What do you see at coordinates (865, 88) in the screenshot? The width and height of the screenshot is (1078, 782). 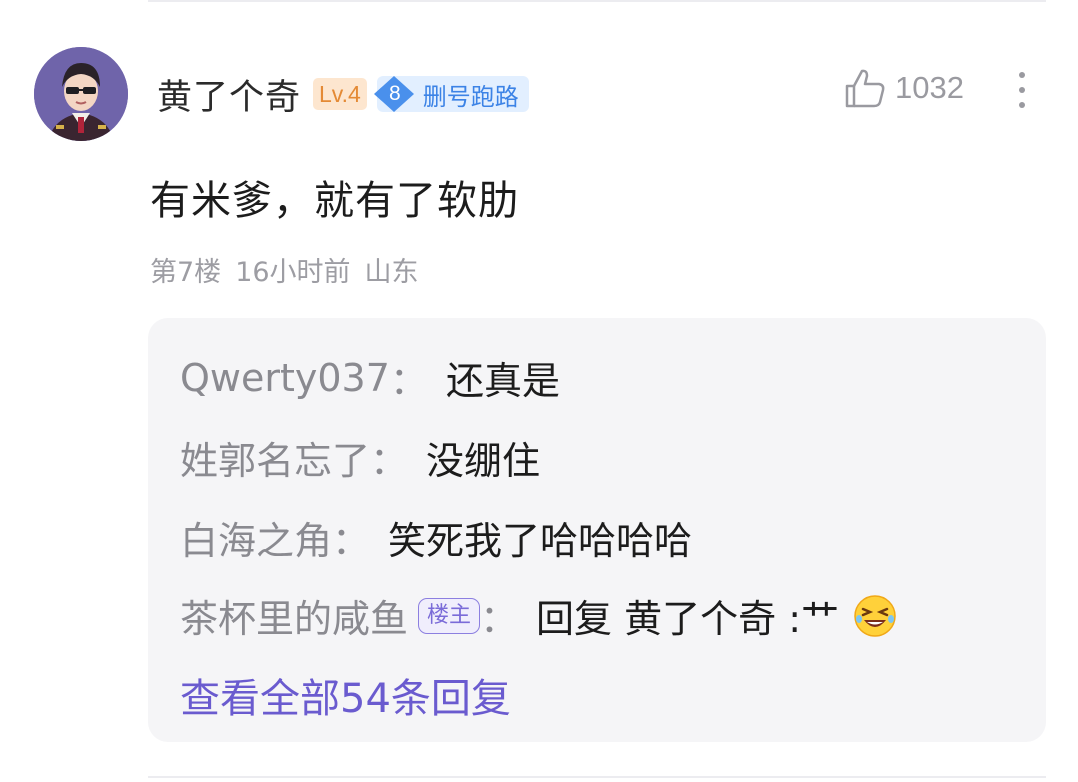 I see `thumbs-up-icon` at bounding box center [865, 88].